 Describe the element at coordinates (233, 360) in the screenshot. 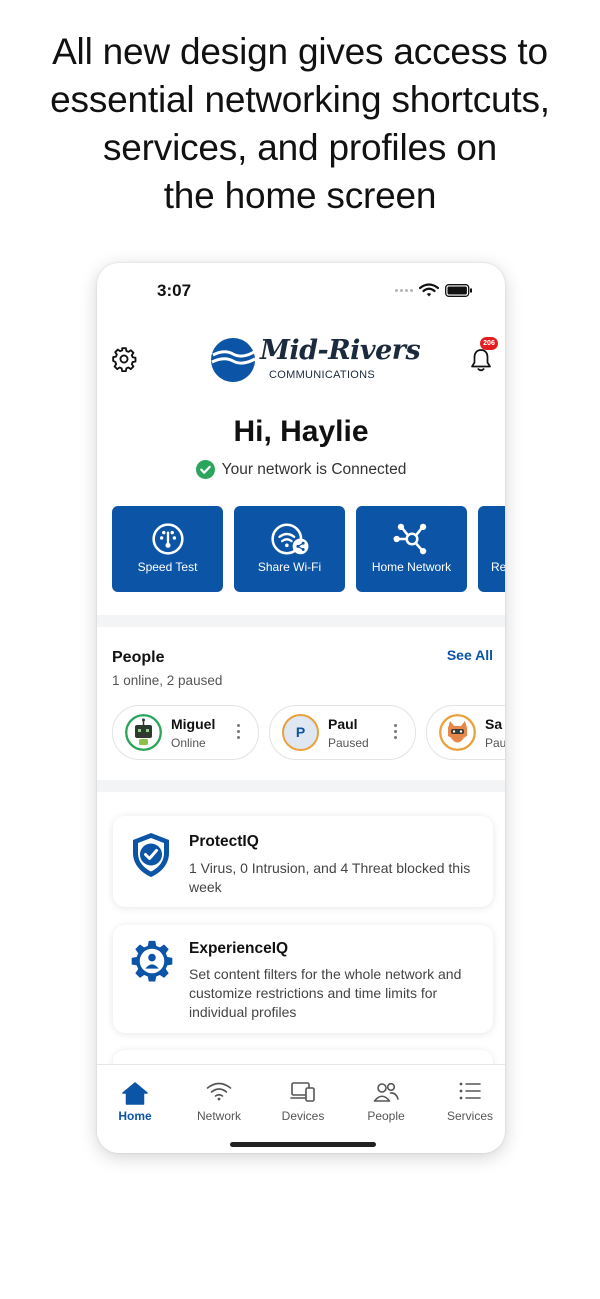

I see `logo-wave-icon` at that location.